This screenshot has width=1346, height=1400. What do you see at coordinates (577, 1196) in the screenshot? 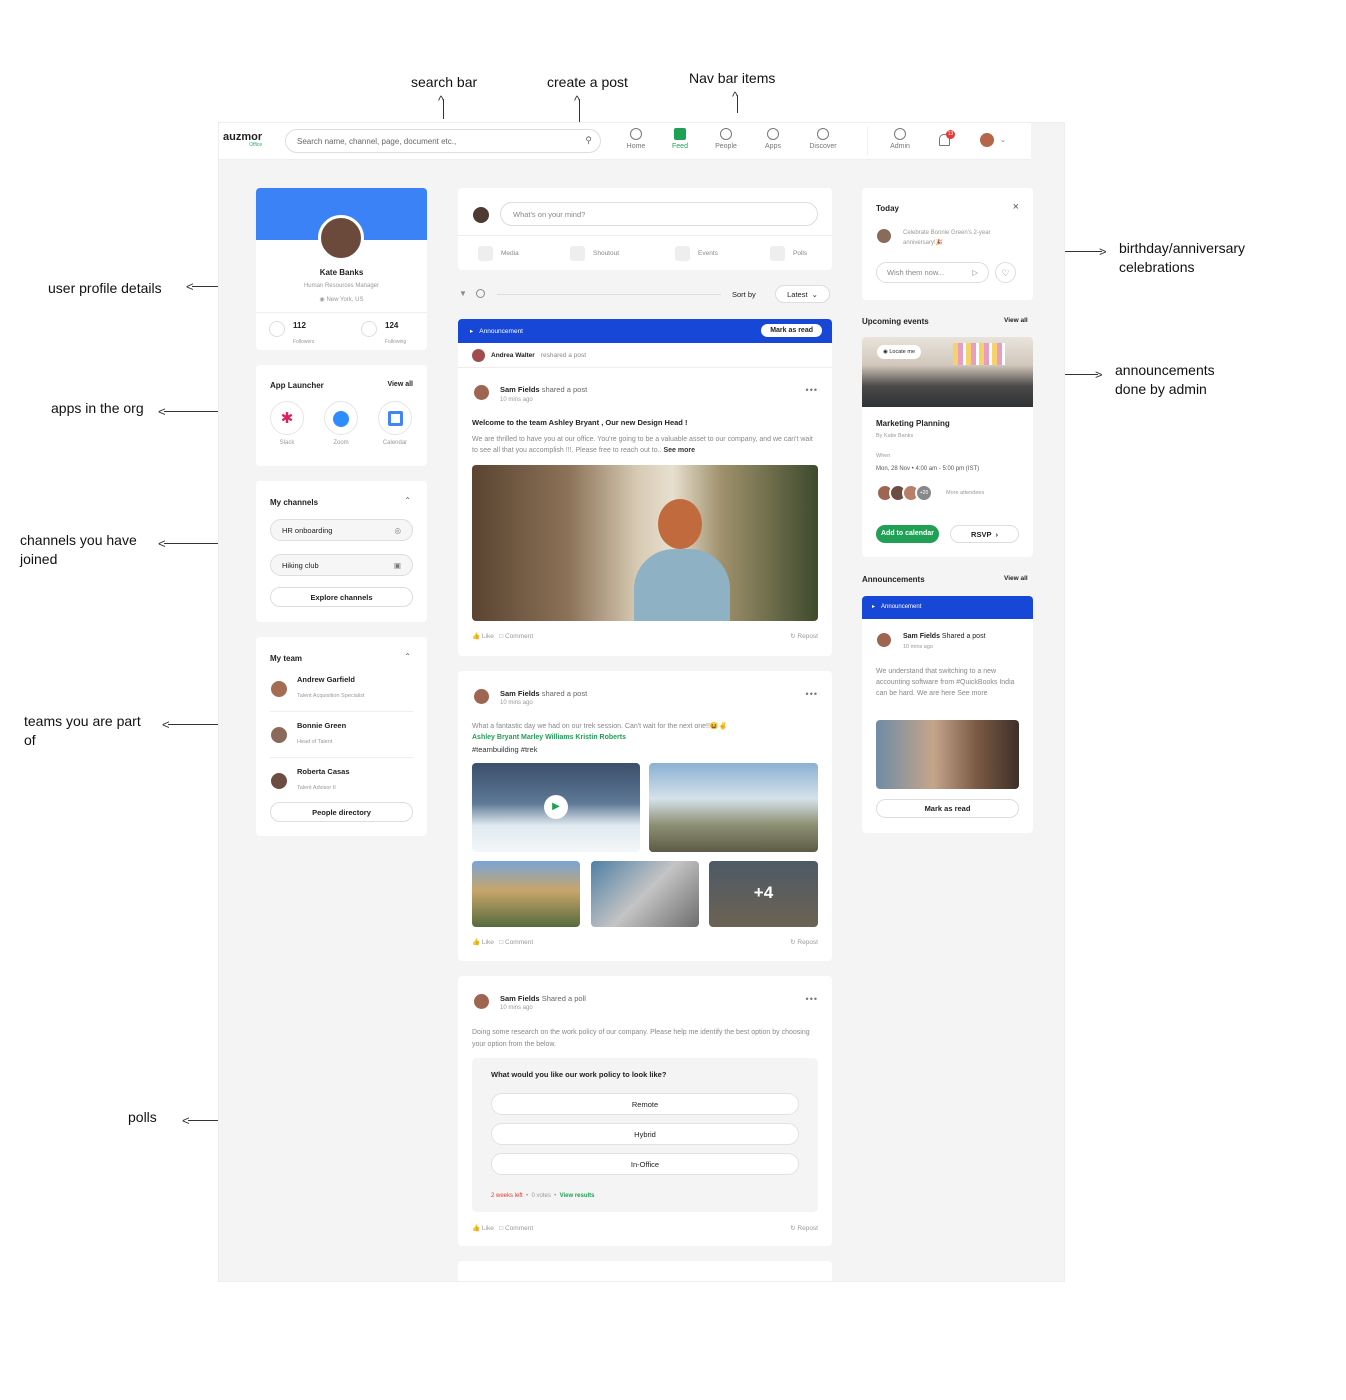
I see `view-results-link: View results` at bounding box center [577, 1196].